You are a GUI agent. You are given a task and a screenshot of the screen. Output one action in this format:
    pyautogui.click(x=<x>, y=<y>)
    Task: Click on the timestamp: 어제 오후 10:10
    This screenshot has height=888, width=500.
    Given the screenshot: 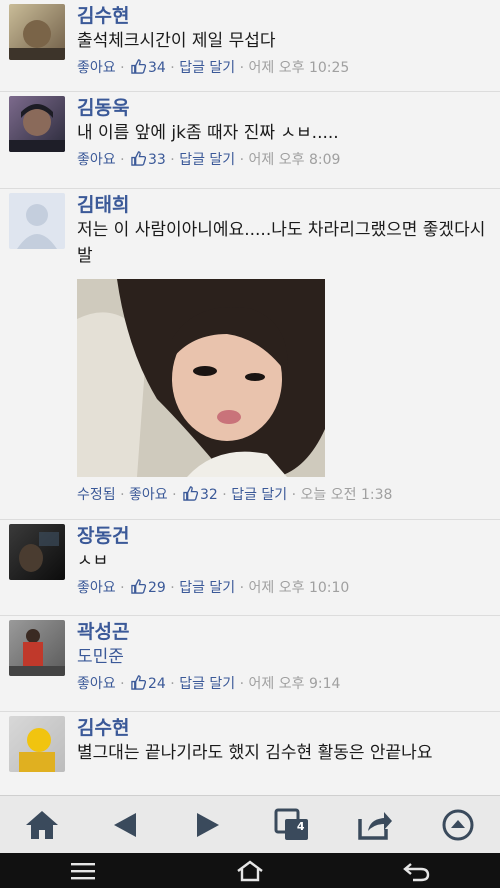 What is the action you would take?
    pyautogui.click(x=299, y=588)
    